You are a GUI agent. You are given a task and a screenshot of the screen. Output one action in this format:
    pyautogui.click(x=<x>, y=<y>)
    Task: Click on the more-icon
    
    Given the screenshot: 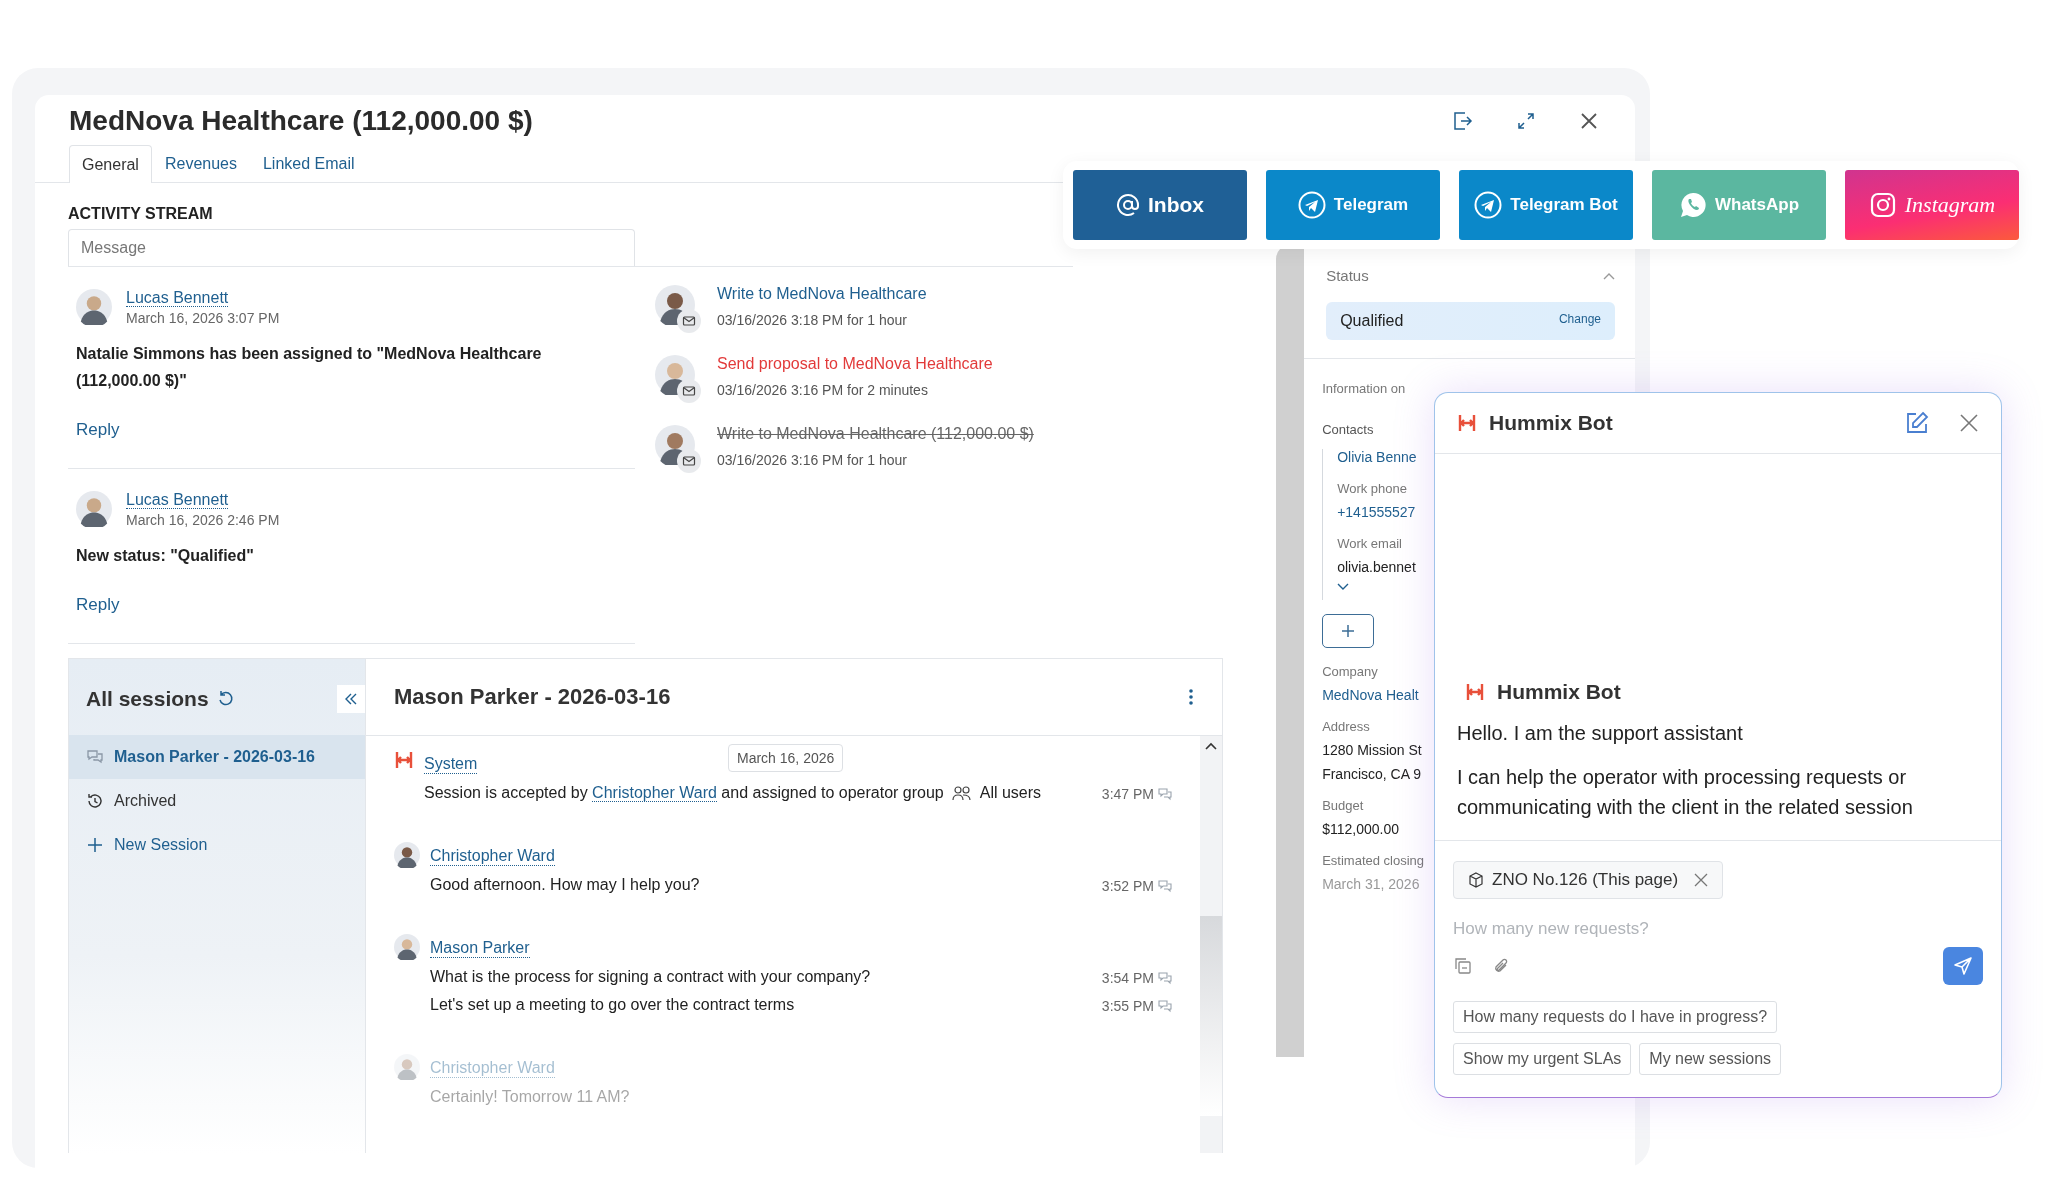 What is the action you would take?
    pyautogui.click(x=1191, y=697)
    